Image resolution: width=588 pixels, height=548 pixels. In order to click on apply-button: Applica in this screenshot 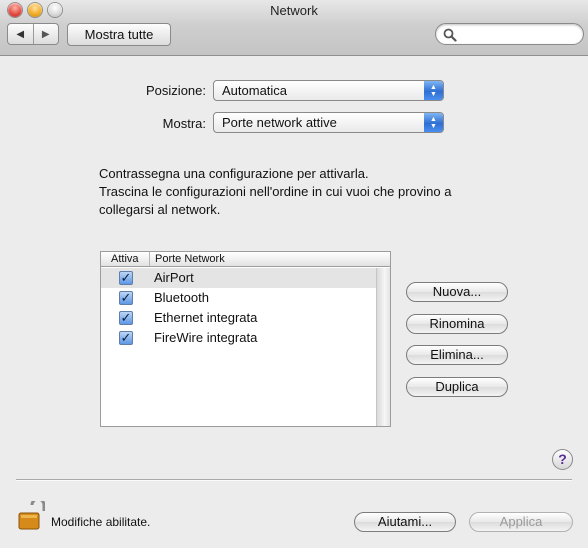, I will do `click(521, 522)`.